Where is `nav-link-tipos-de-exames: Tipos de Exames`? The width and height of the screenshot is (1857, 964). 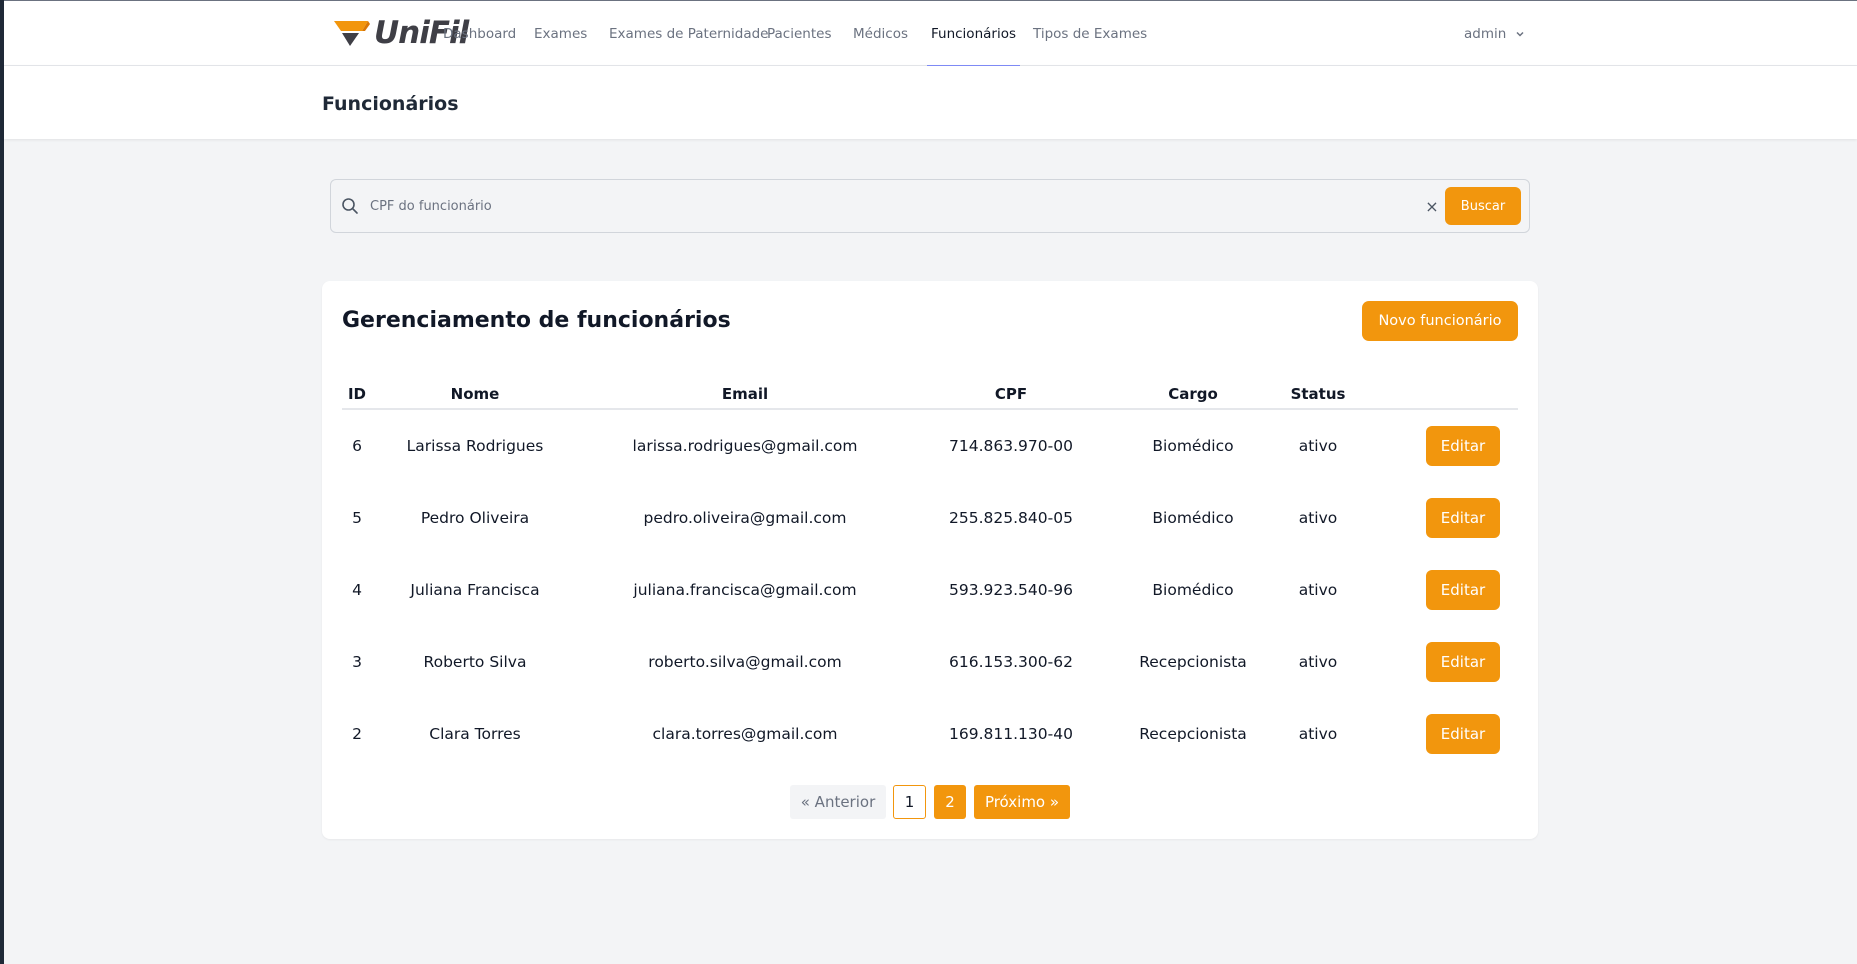 nav-link-tipos-de-exames: Tipos de Exames is located at coordinates (1090, 33).